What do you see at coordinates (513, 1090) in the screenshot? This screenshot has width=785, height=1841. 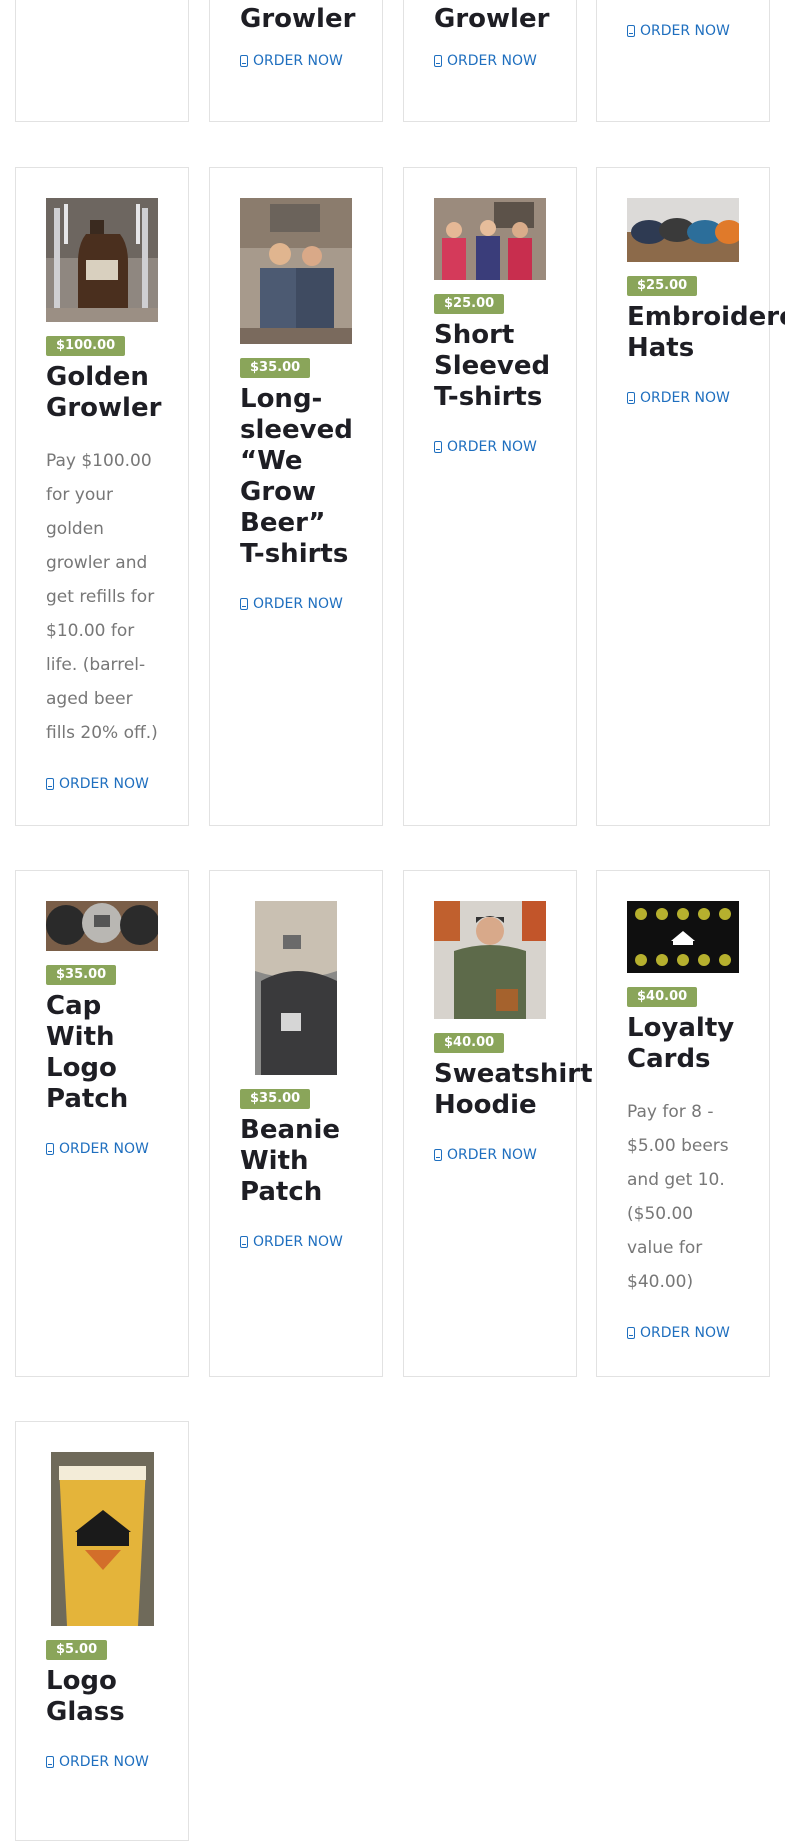 I see `product-title: Sweatshirt Hoodie` at bounding box center [513, 1090].